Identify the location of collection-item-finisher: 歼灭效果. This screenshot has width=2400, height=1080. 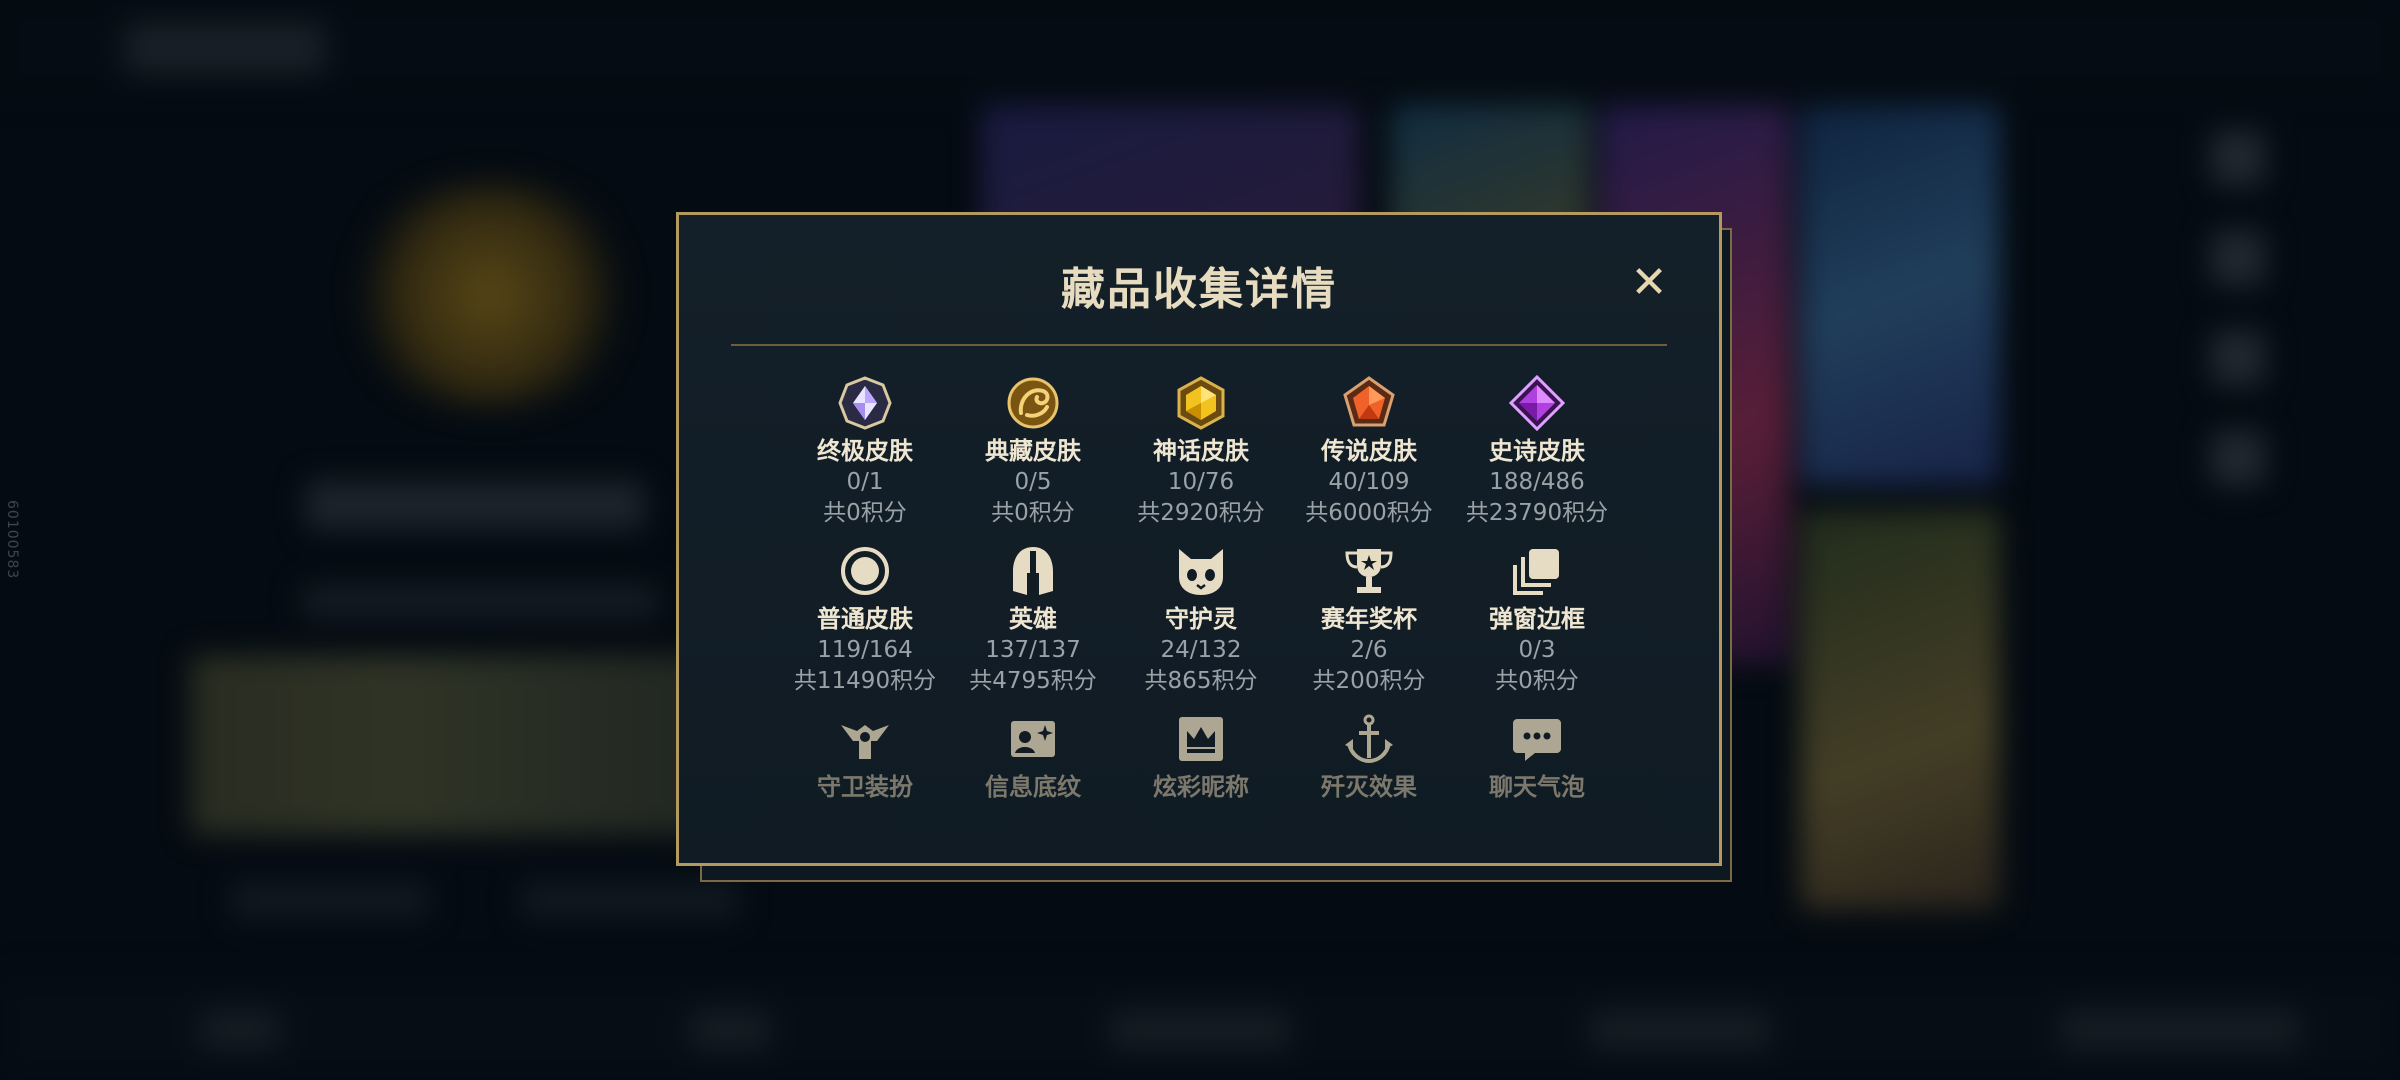
(1369, 757).